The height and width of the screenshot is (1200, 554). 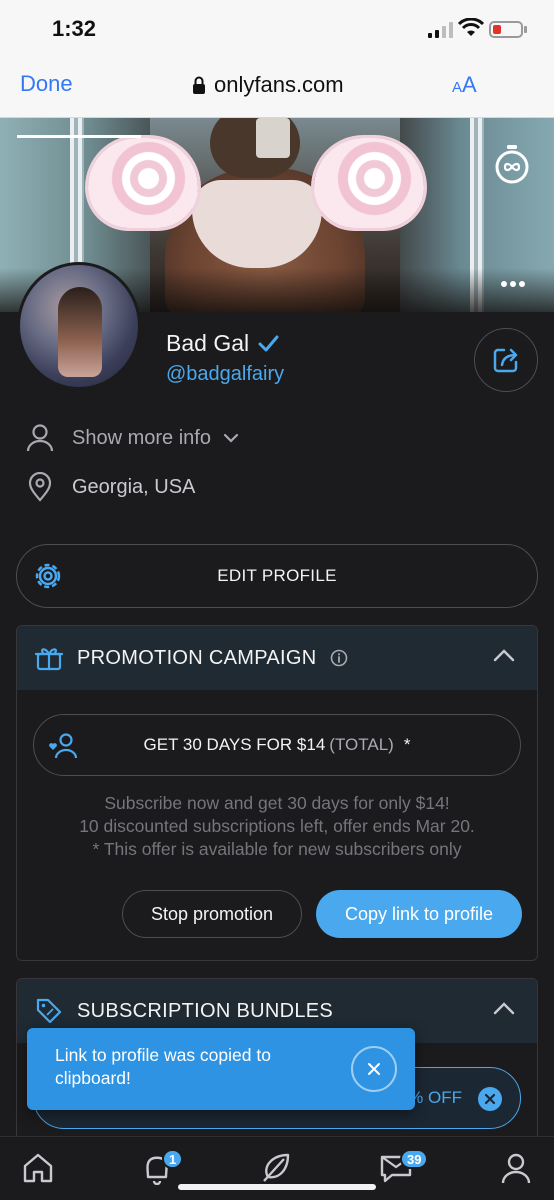 I want to click on toast-message: Link to profile was copied to clipboard!, so click(x=163, y=1066).